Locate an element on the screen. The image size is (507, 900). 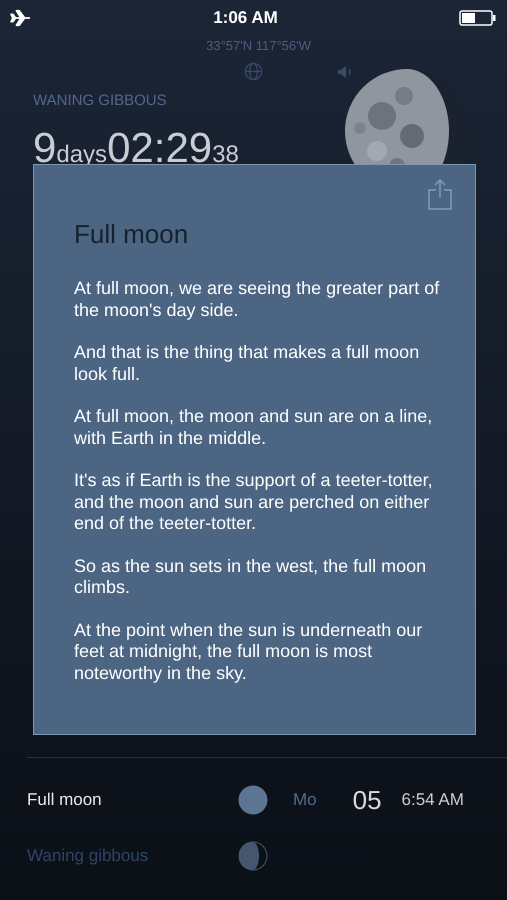
globe-icon is located at coordinates (253, 71).